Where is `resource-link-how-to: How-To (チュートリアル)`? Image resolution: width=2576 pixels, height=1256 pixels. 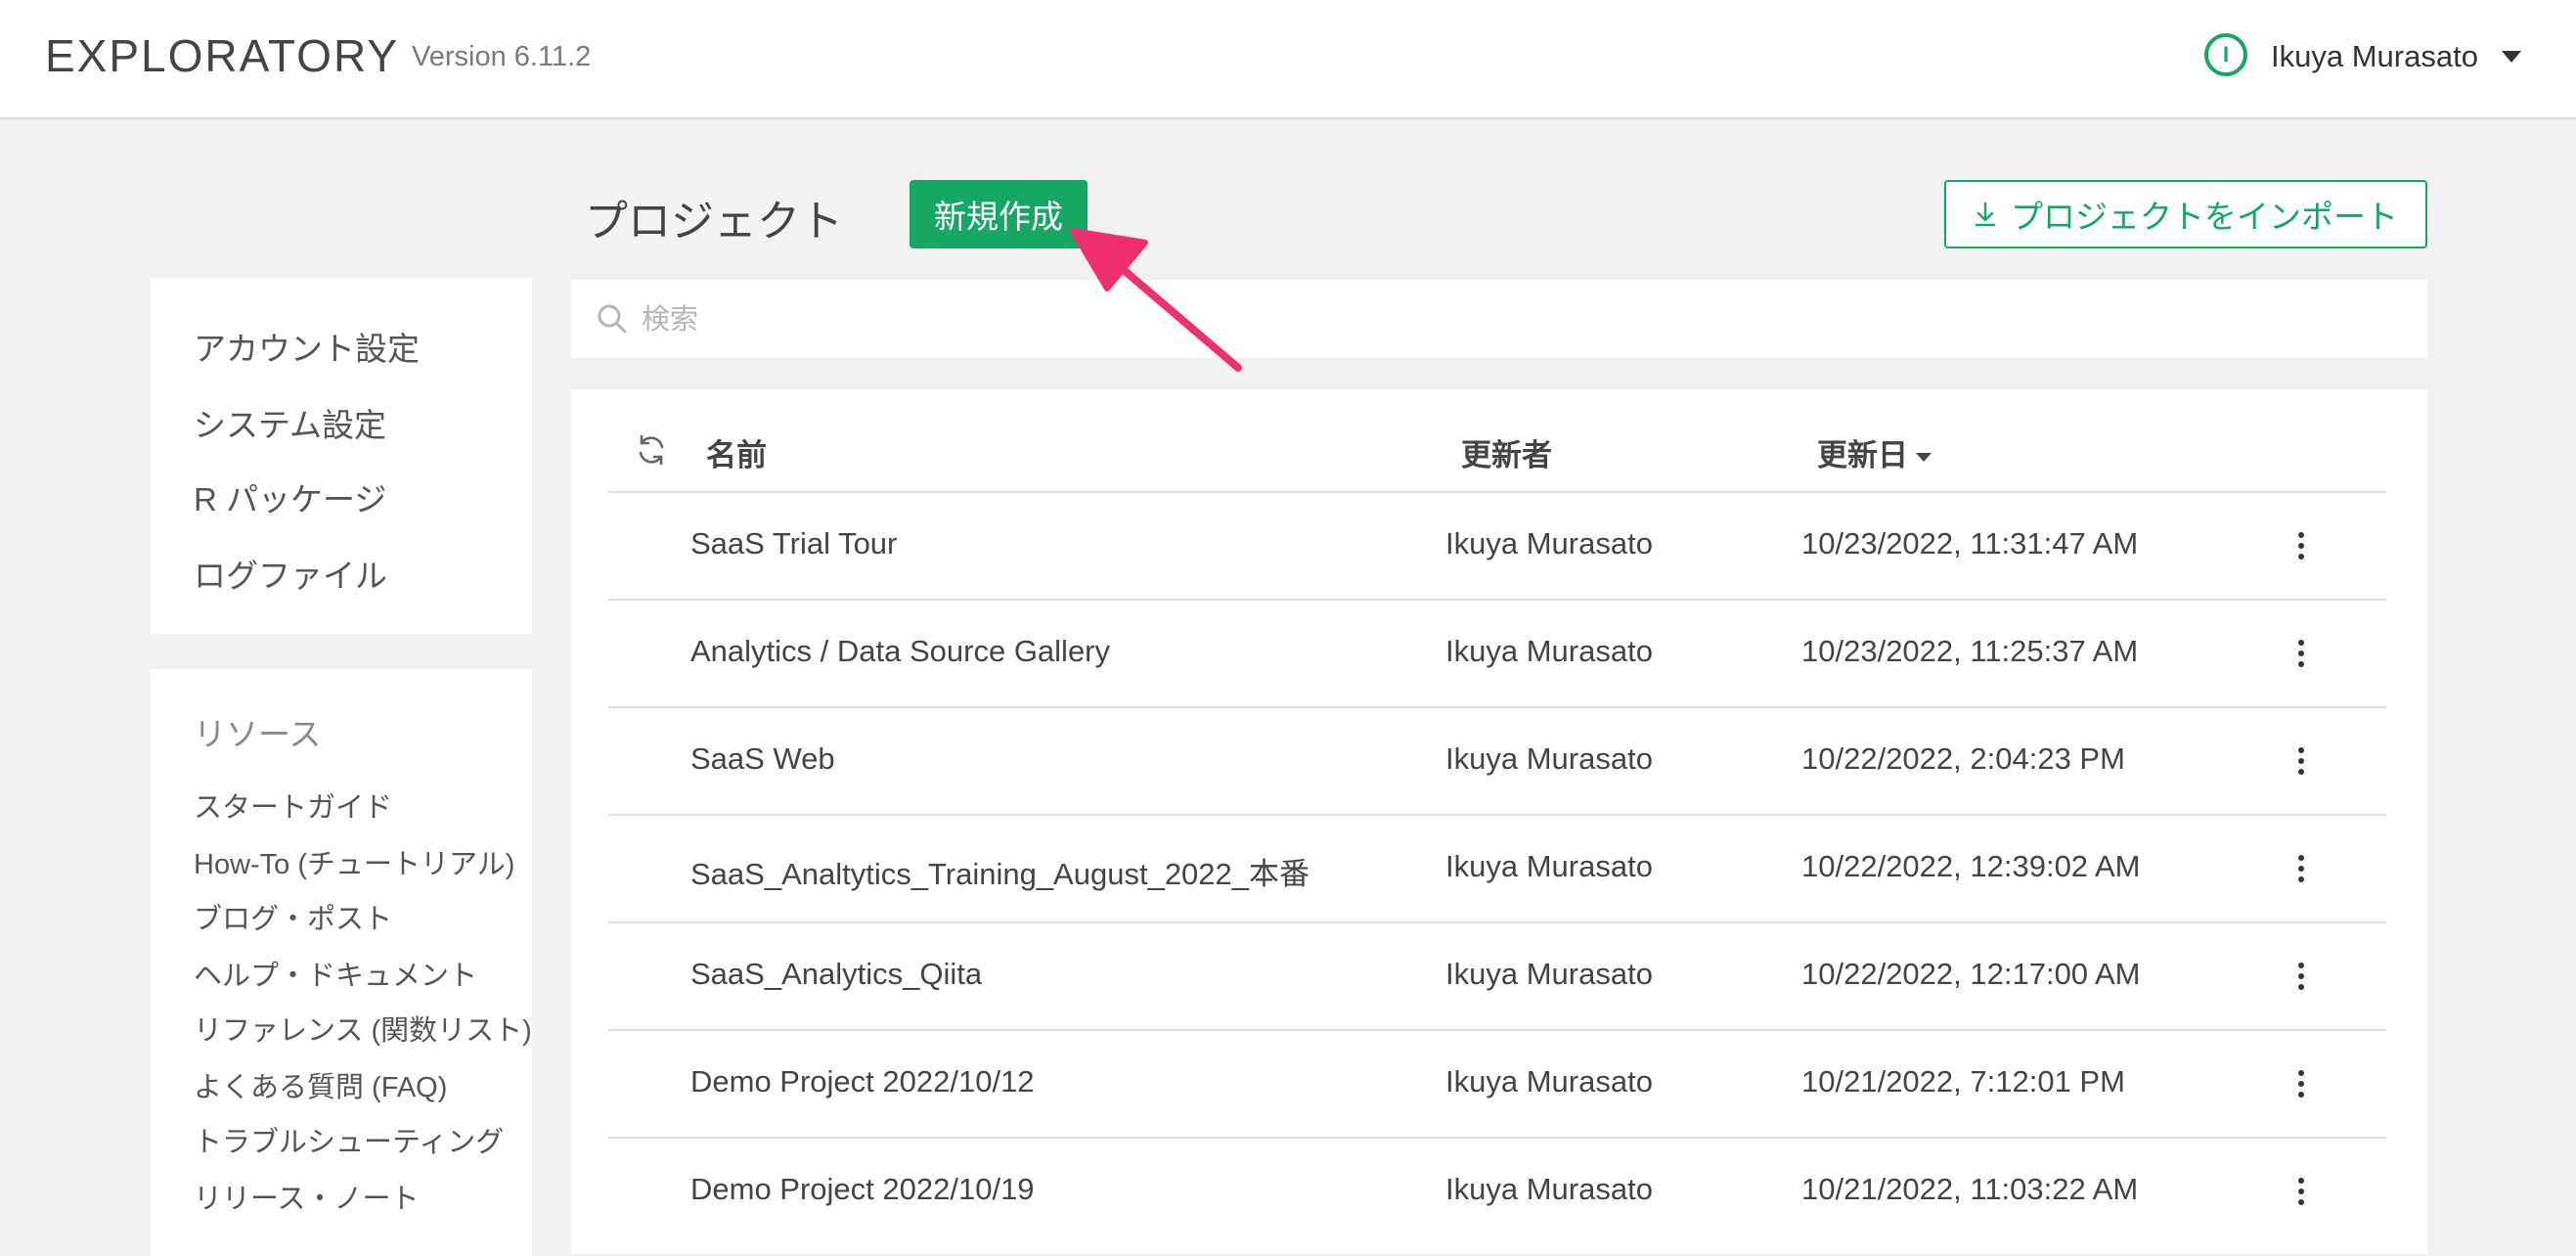
resource-link-how-to: How-To (チュートリアル) is located at coordinates (354, 862).